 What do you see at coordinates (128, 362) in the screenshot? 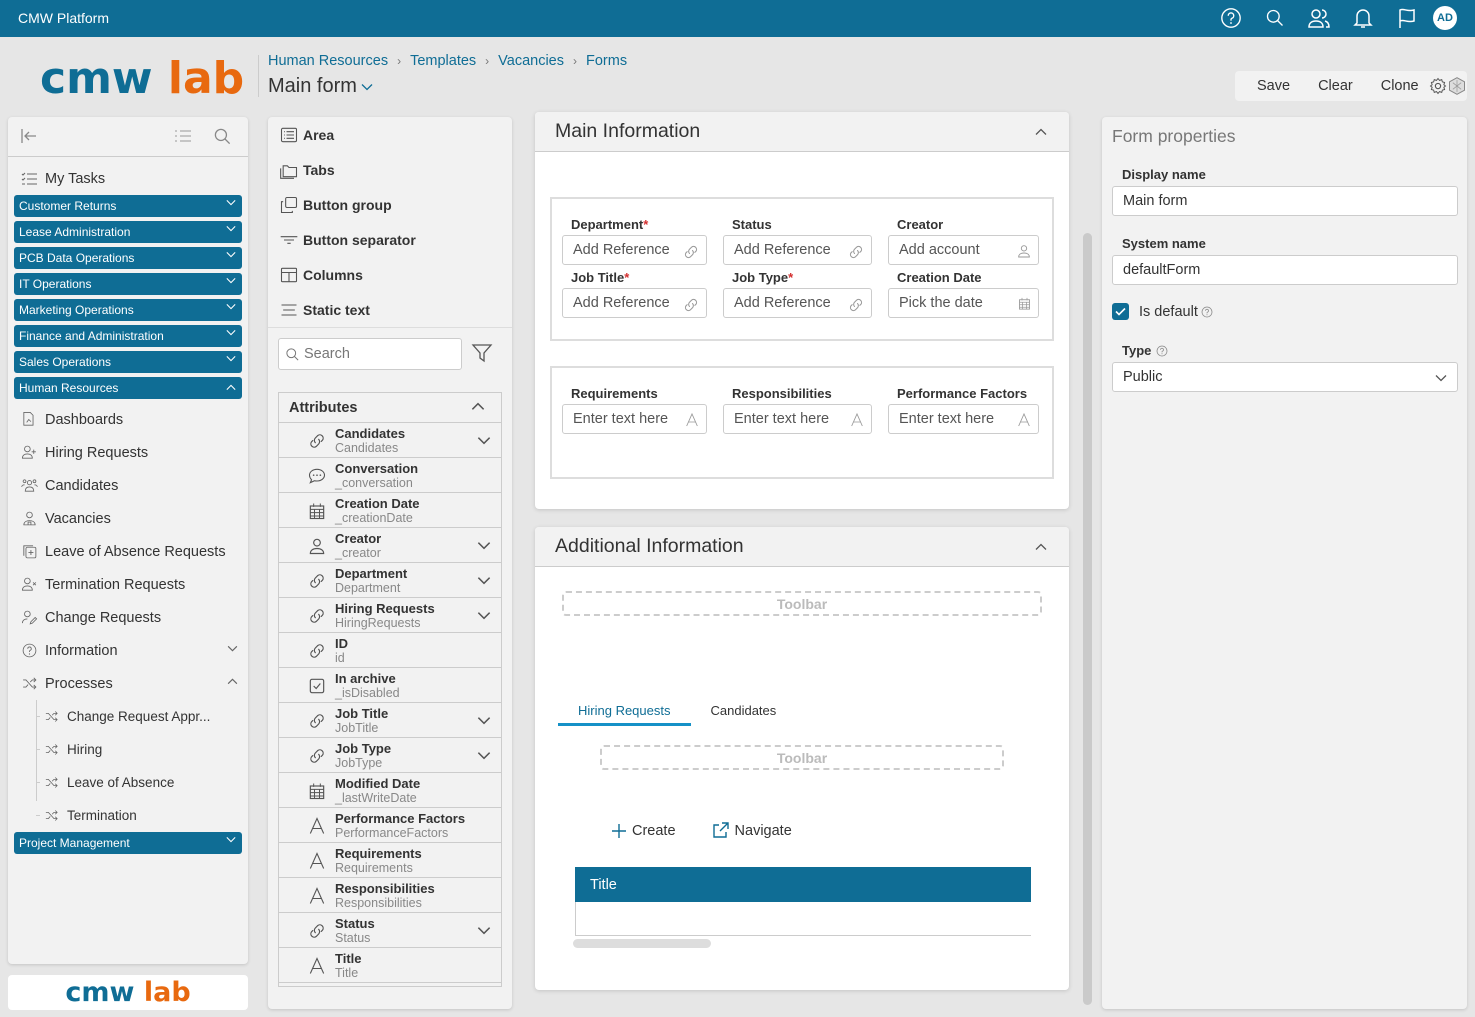
I see `sidebar-group-sales-operations: Sales Operations` at bounding box center [128, 362].